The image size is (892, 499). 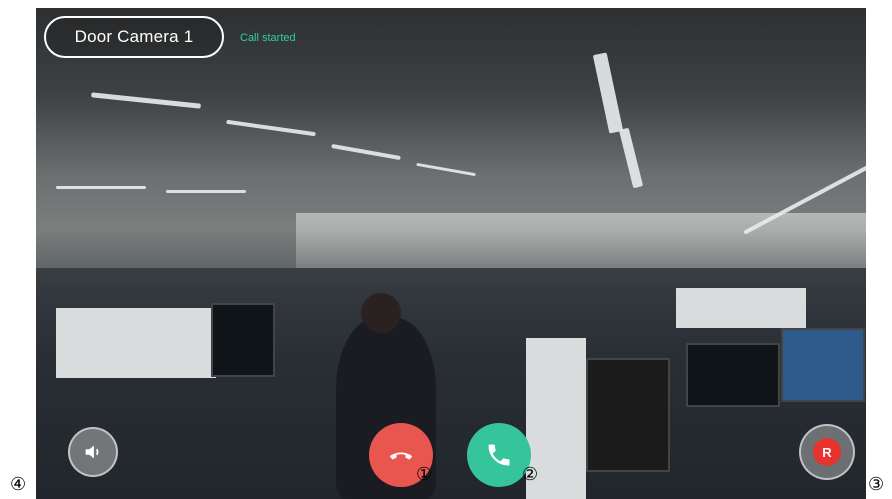 I want to click on call-status-text: Call started, so click(x=268, y=38).